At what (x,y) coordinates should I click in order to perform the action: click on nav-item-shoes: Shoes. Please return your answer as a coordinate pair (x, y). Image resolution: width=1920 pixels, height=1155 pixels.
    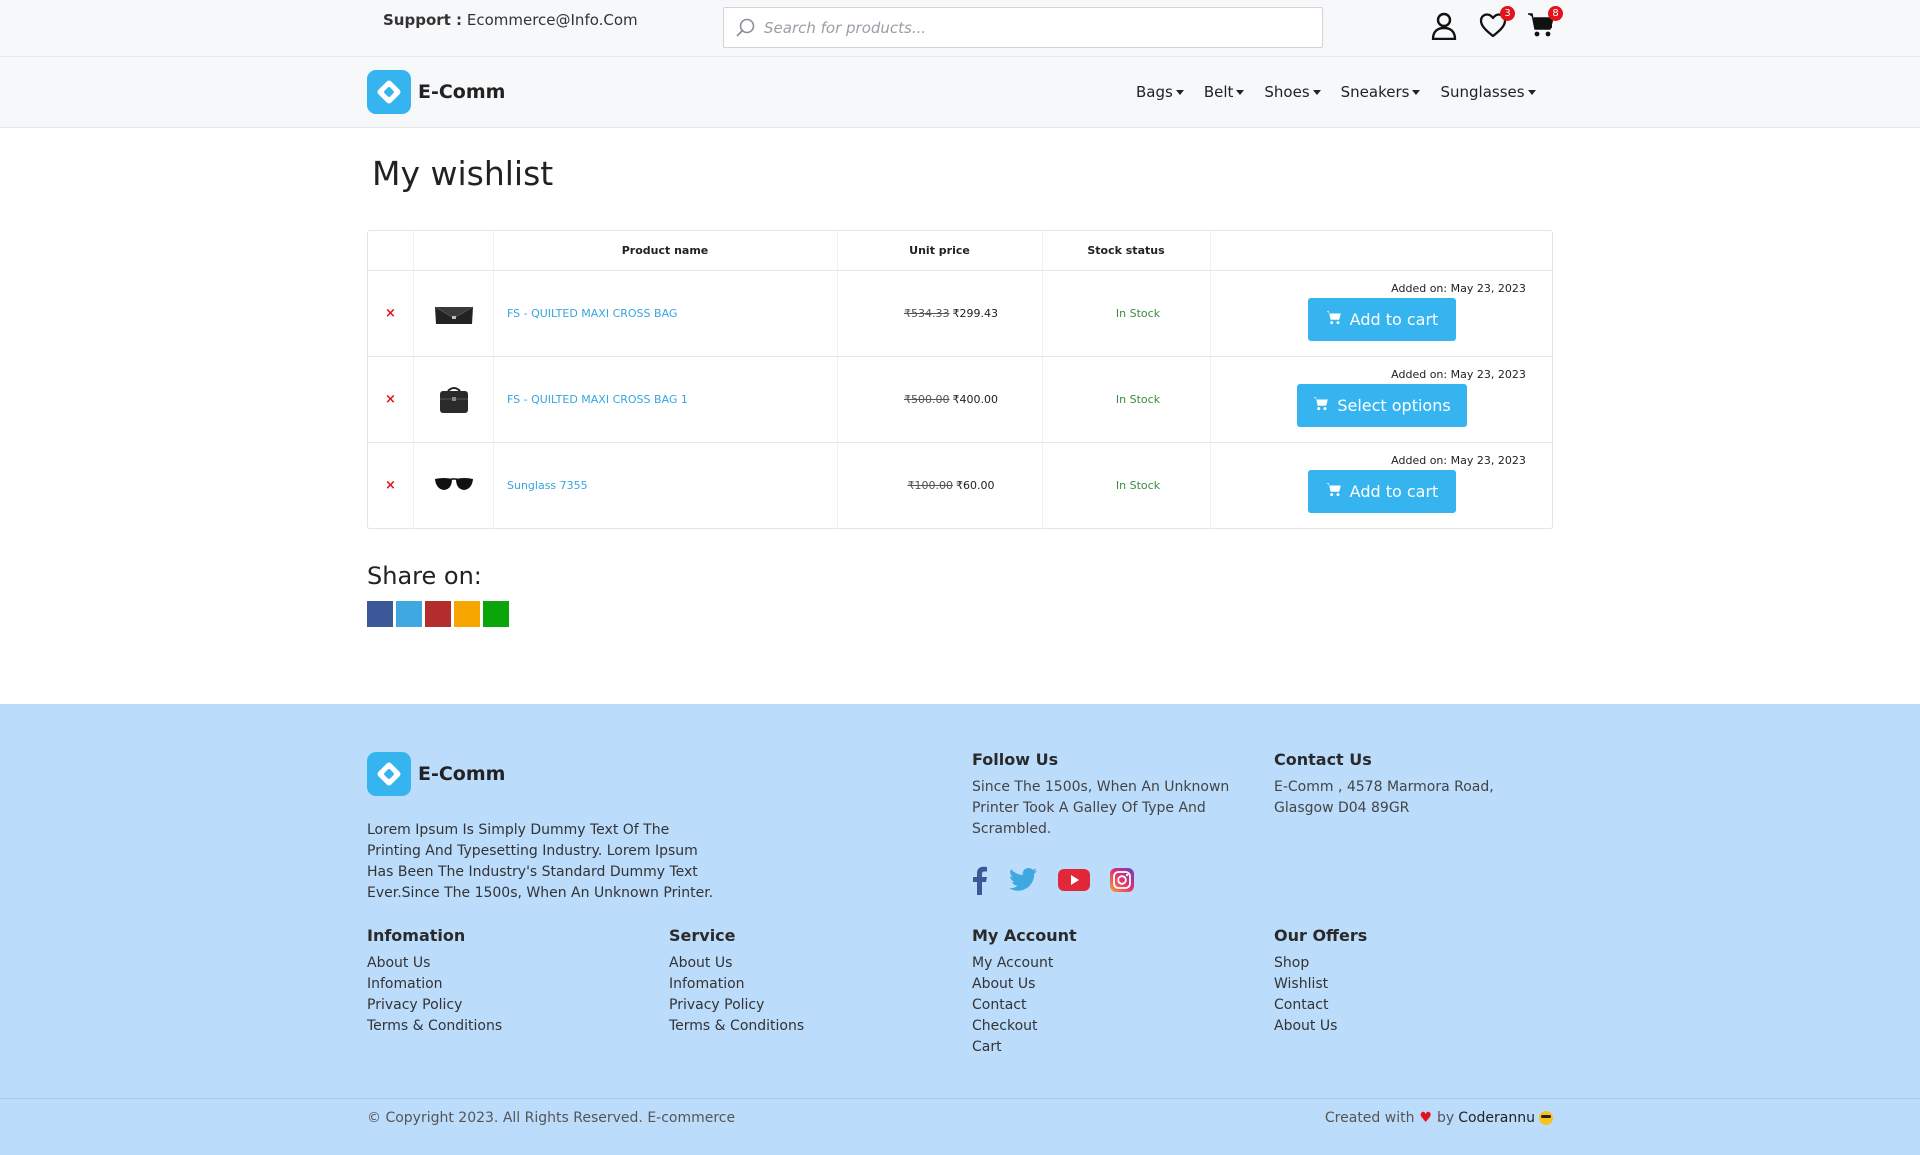
    Looking at the image, I should click on (1292, 92).